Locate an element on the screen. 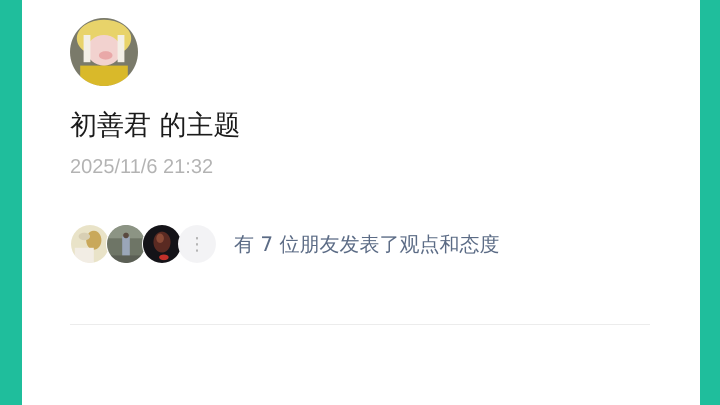  reactions-link: 有 7 位朋友发表了观点和态度 is located at coordinates (367, 244).